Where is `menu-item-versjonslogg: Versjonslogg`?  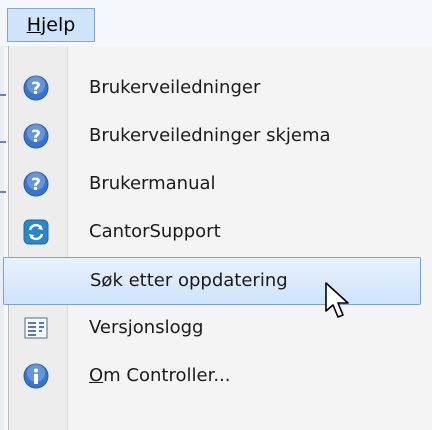 menu-item-versjonslogg: Versjonslogg is located at coordinates (216, 329).